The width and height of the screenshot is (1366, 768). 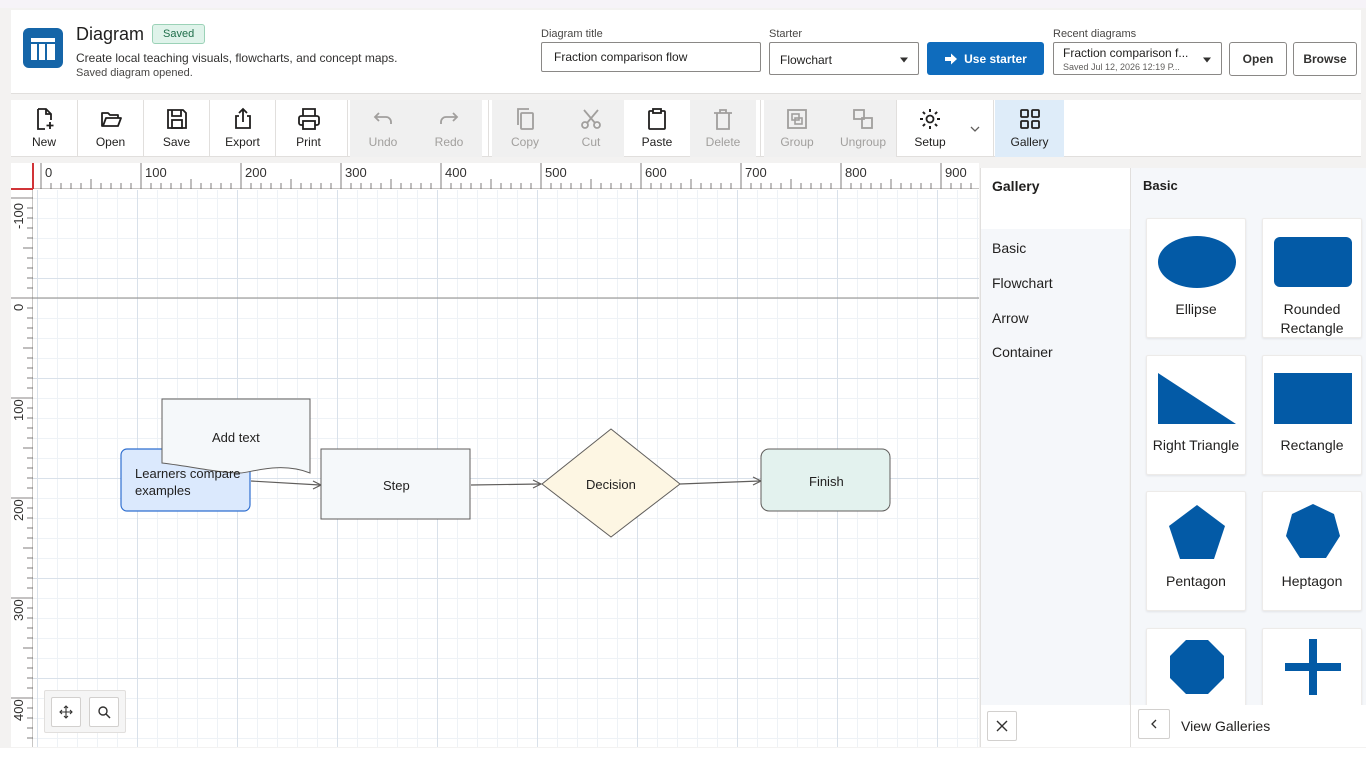 I want to click on pentagon-icon, so click(x=1197, y=532).